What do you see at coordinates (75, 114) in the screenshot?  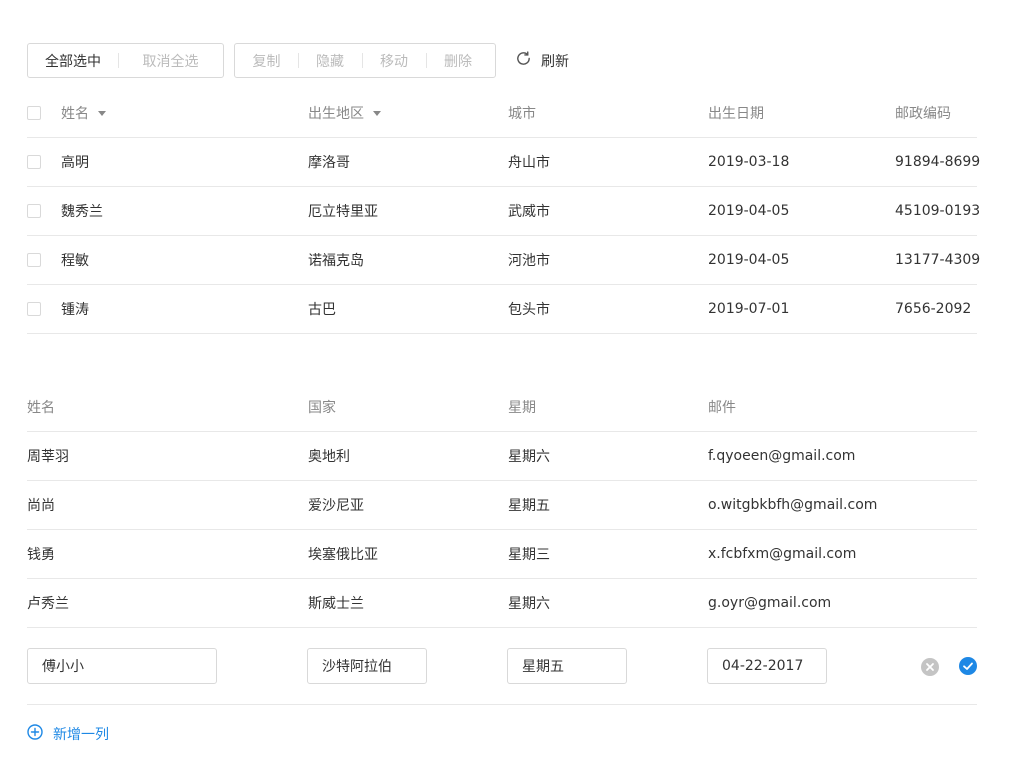 I see `header-name-label: 姓名` at bounding box center [75, 114].